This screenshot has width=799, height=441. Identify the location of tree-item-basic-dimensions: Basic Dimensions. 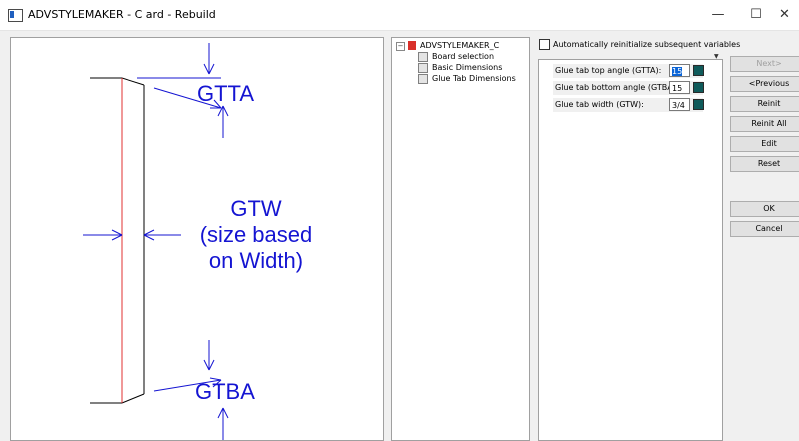
(460, 67).